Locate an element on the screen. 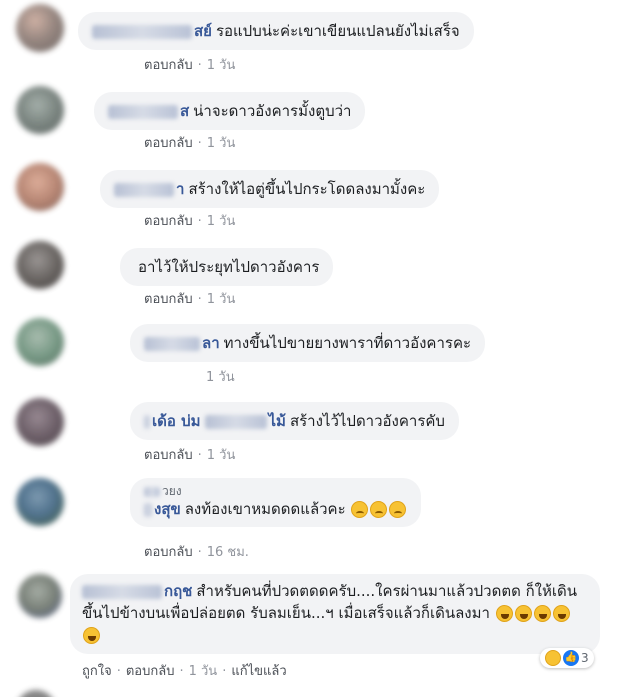 The width and height of the screenshot is (640, 697). comment-bubble: วยง งสุข ลงท้องเขาหมดดดแล้วคะ is located at coordinates (276, 502).